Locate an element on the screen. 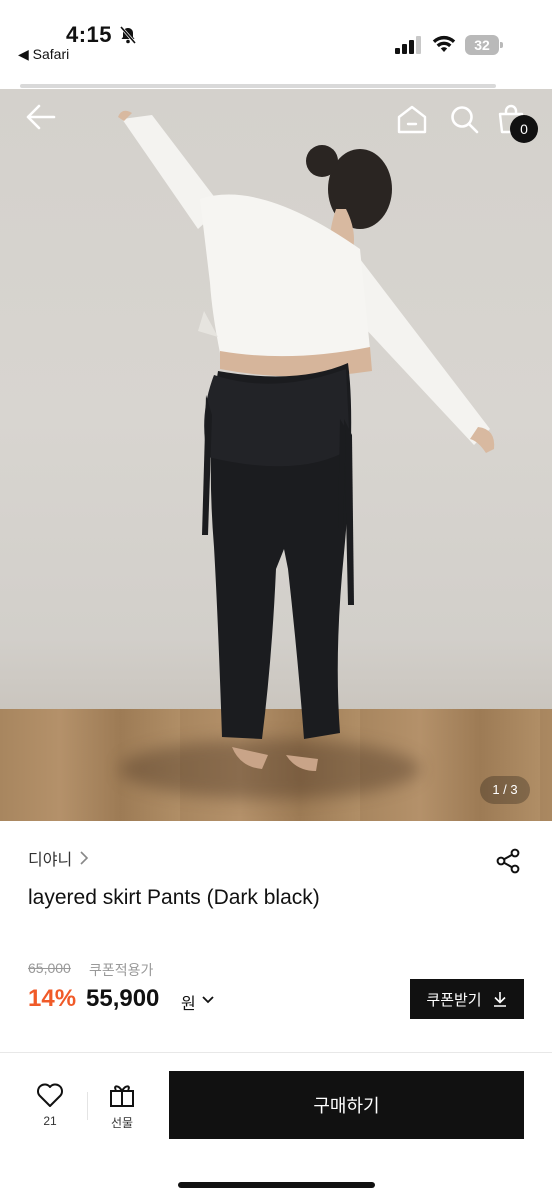 The width and height of the screenshot is (552, 1200). wifi-icon is located at coordinates (444, 43).